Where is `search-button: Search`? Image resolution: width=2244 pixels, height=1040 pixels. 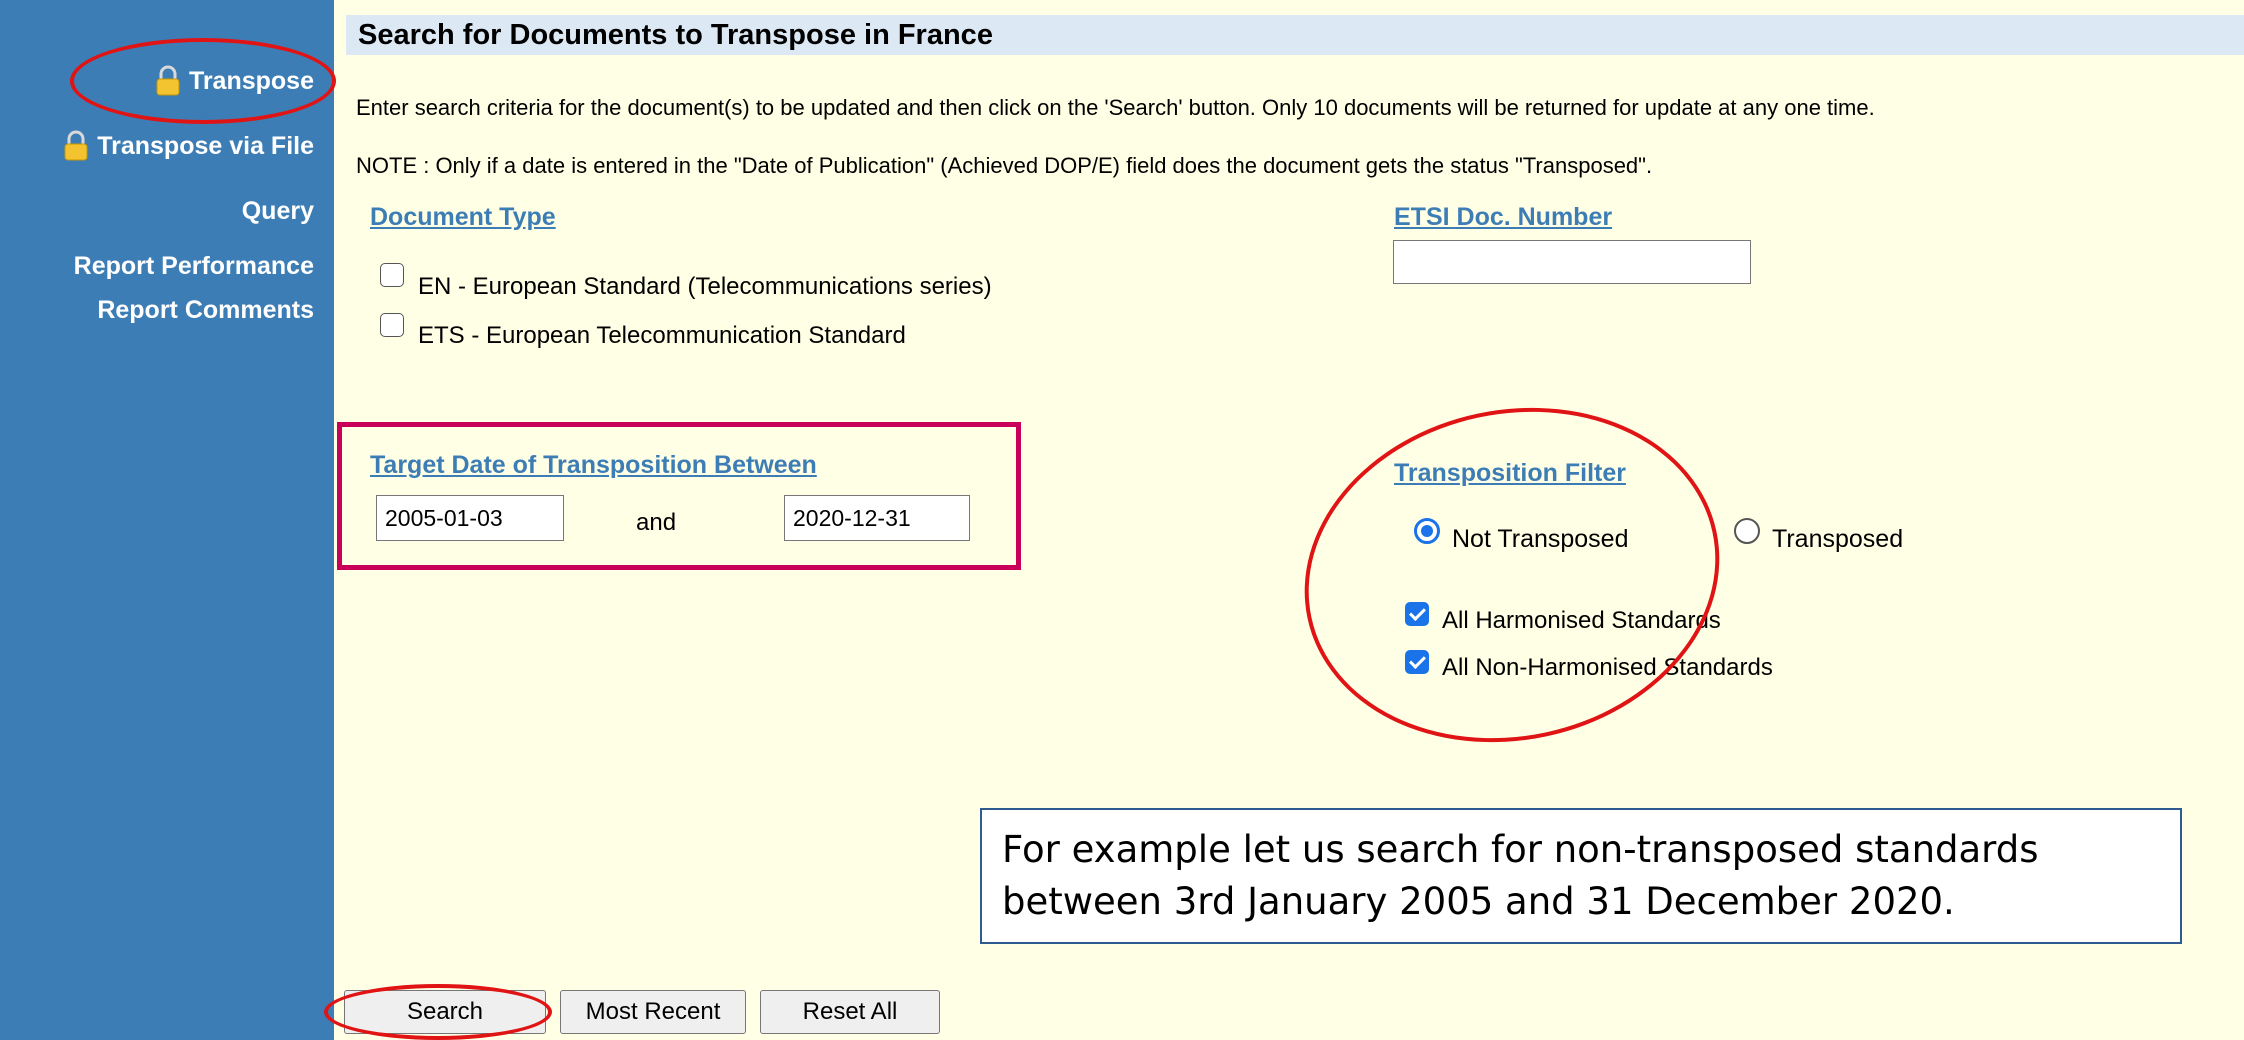
search-button: Search is located at coordinates (445, 1012).